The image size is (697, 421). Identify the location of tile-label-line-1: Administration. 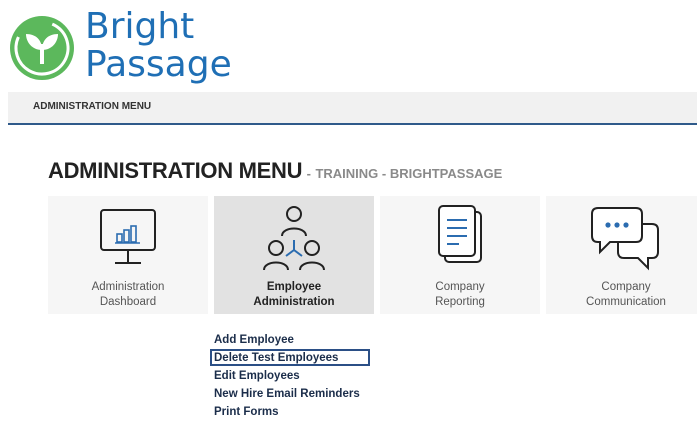
(128, 287).